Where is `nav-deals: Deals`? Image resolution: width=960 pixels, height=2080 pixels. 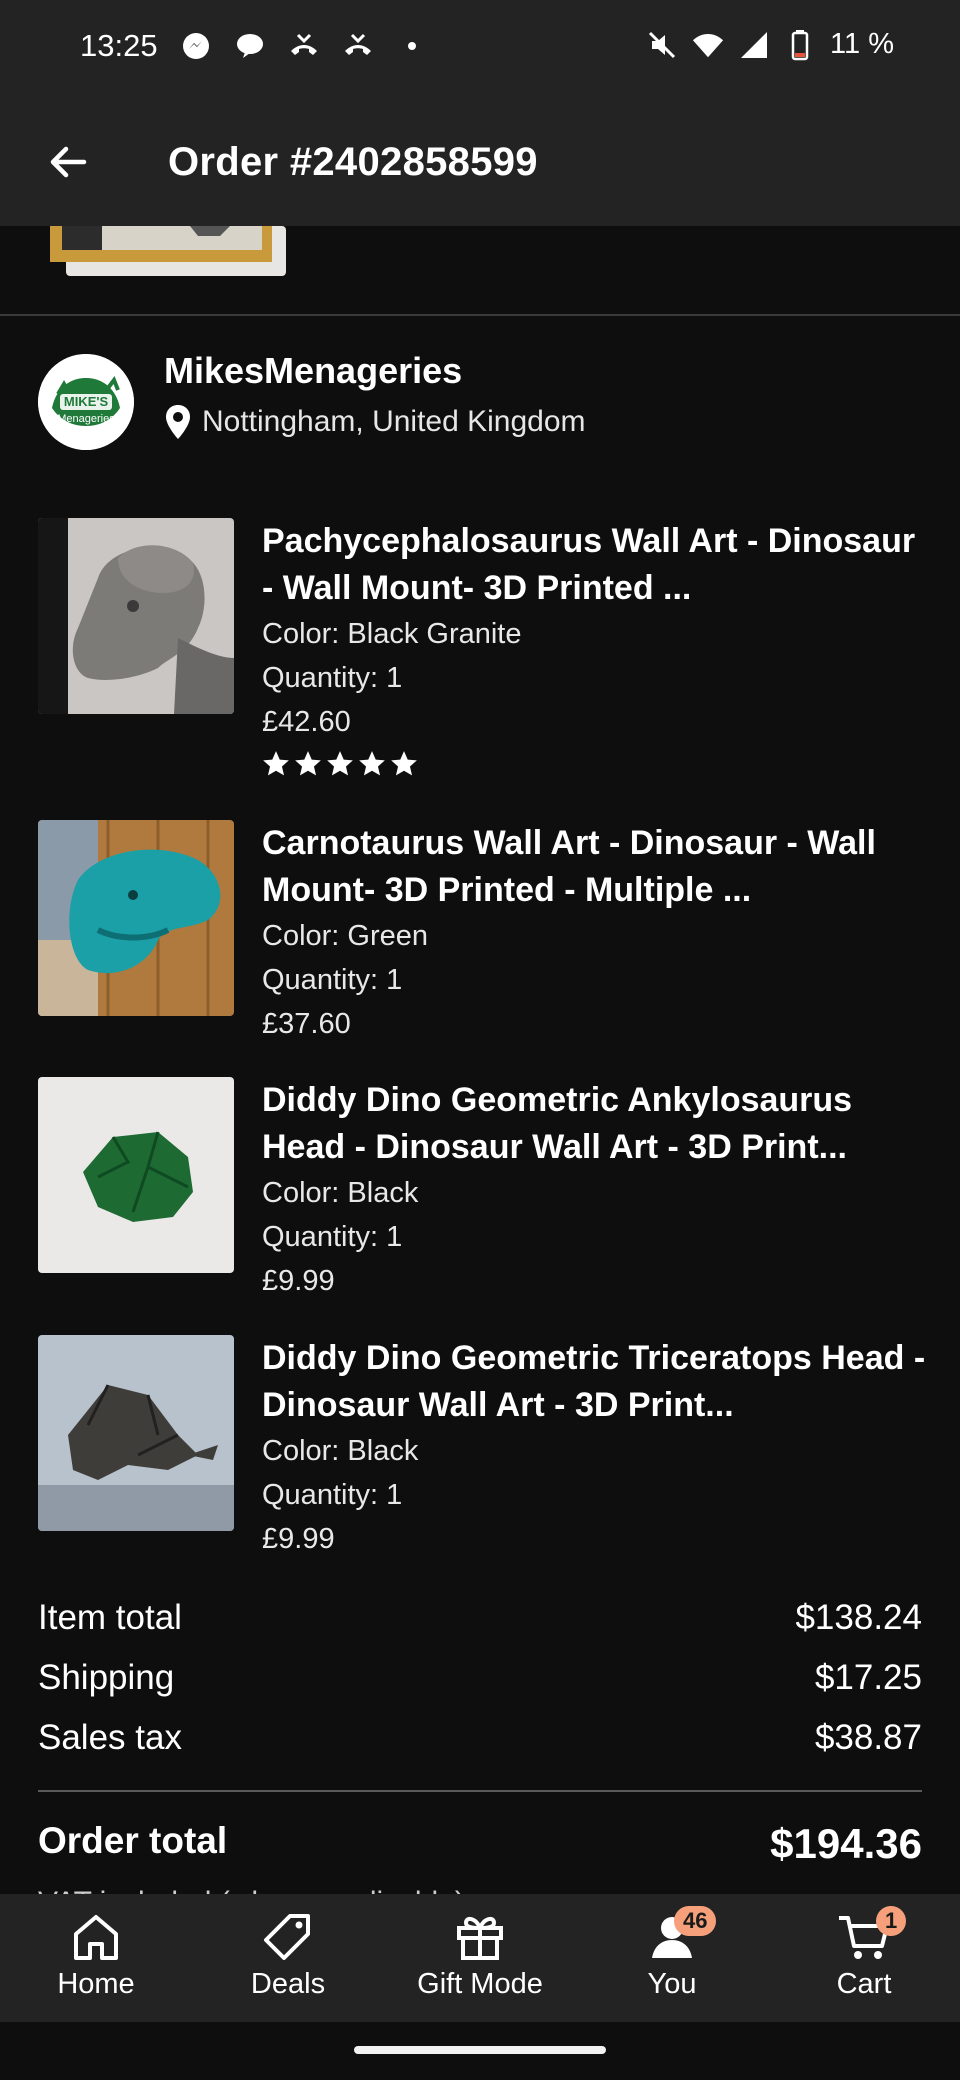 nav-deals: Deals is located at coordinates (288, 1958).